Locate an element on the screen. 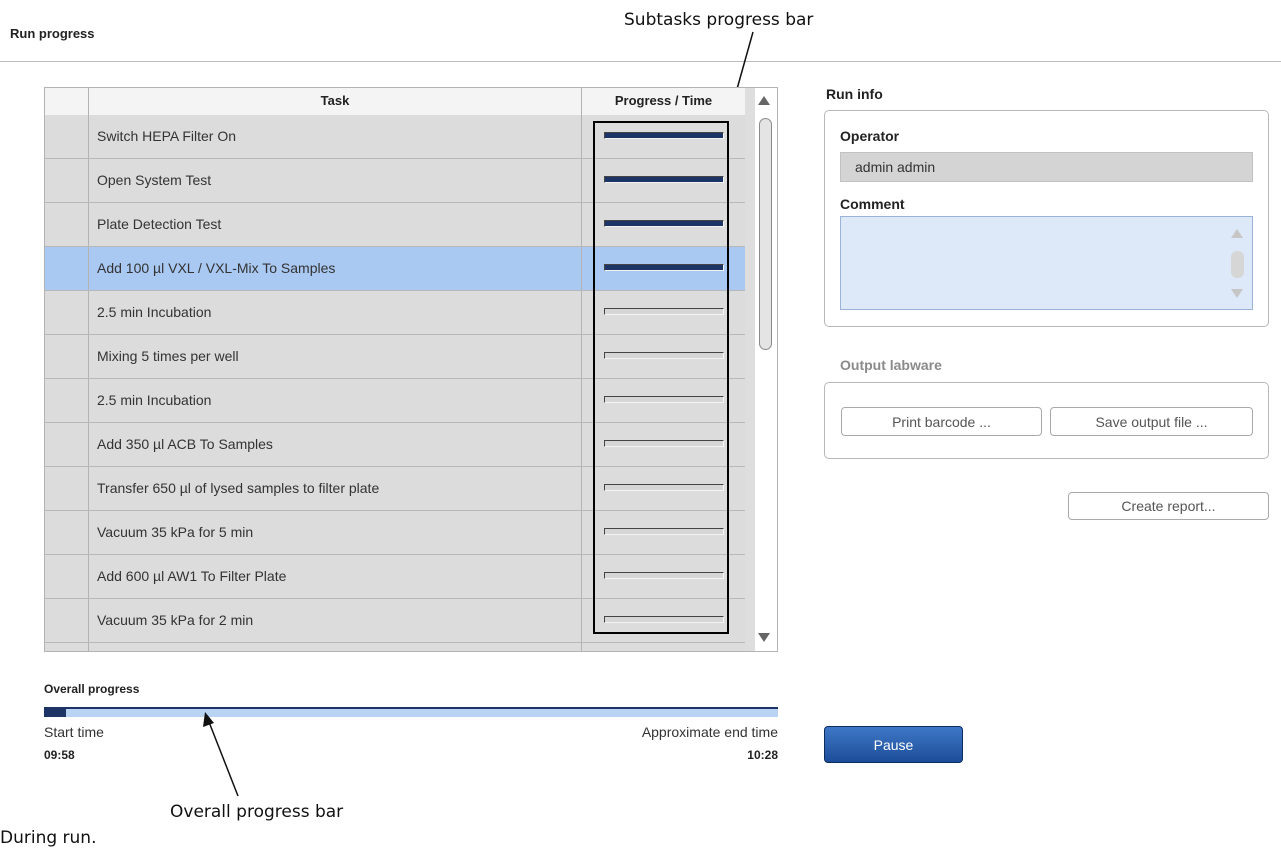 Image resolution: width=1281 pixels, height=854 pixels. operator-label: Operator is located at coordinates (870, 136).